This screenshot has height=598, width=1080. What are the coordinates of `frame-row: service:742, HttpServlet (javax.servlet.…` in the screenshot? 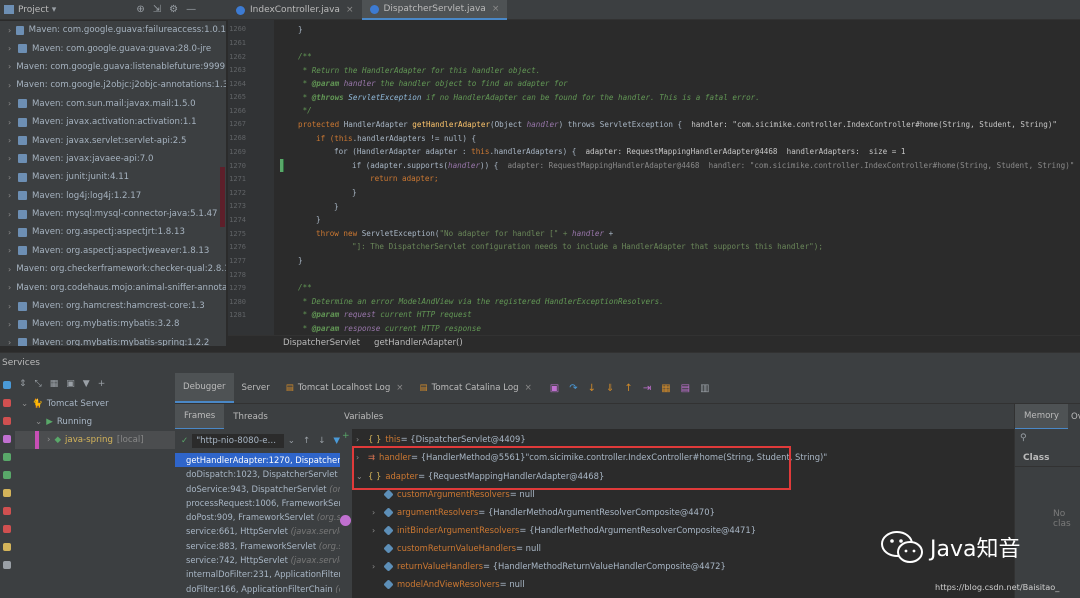 It's located at (257, 560).